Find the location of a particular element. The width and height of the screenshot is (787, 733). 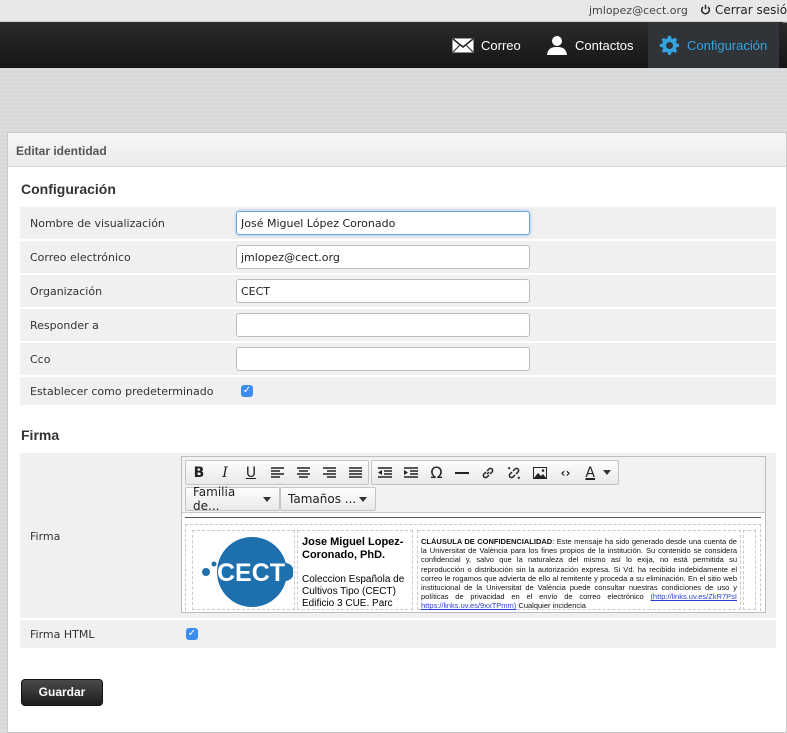

html-signature-label: Firma HTML is located at coordinates (62, 634).